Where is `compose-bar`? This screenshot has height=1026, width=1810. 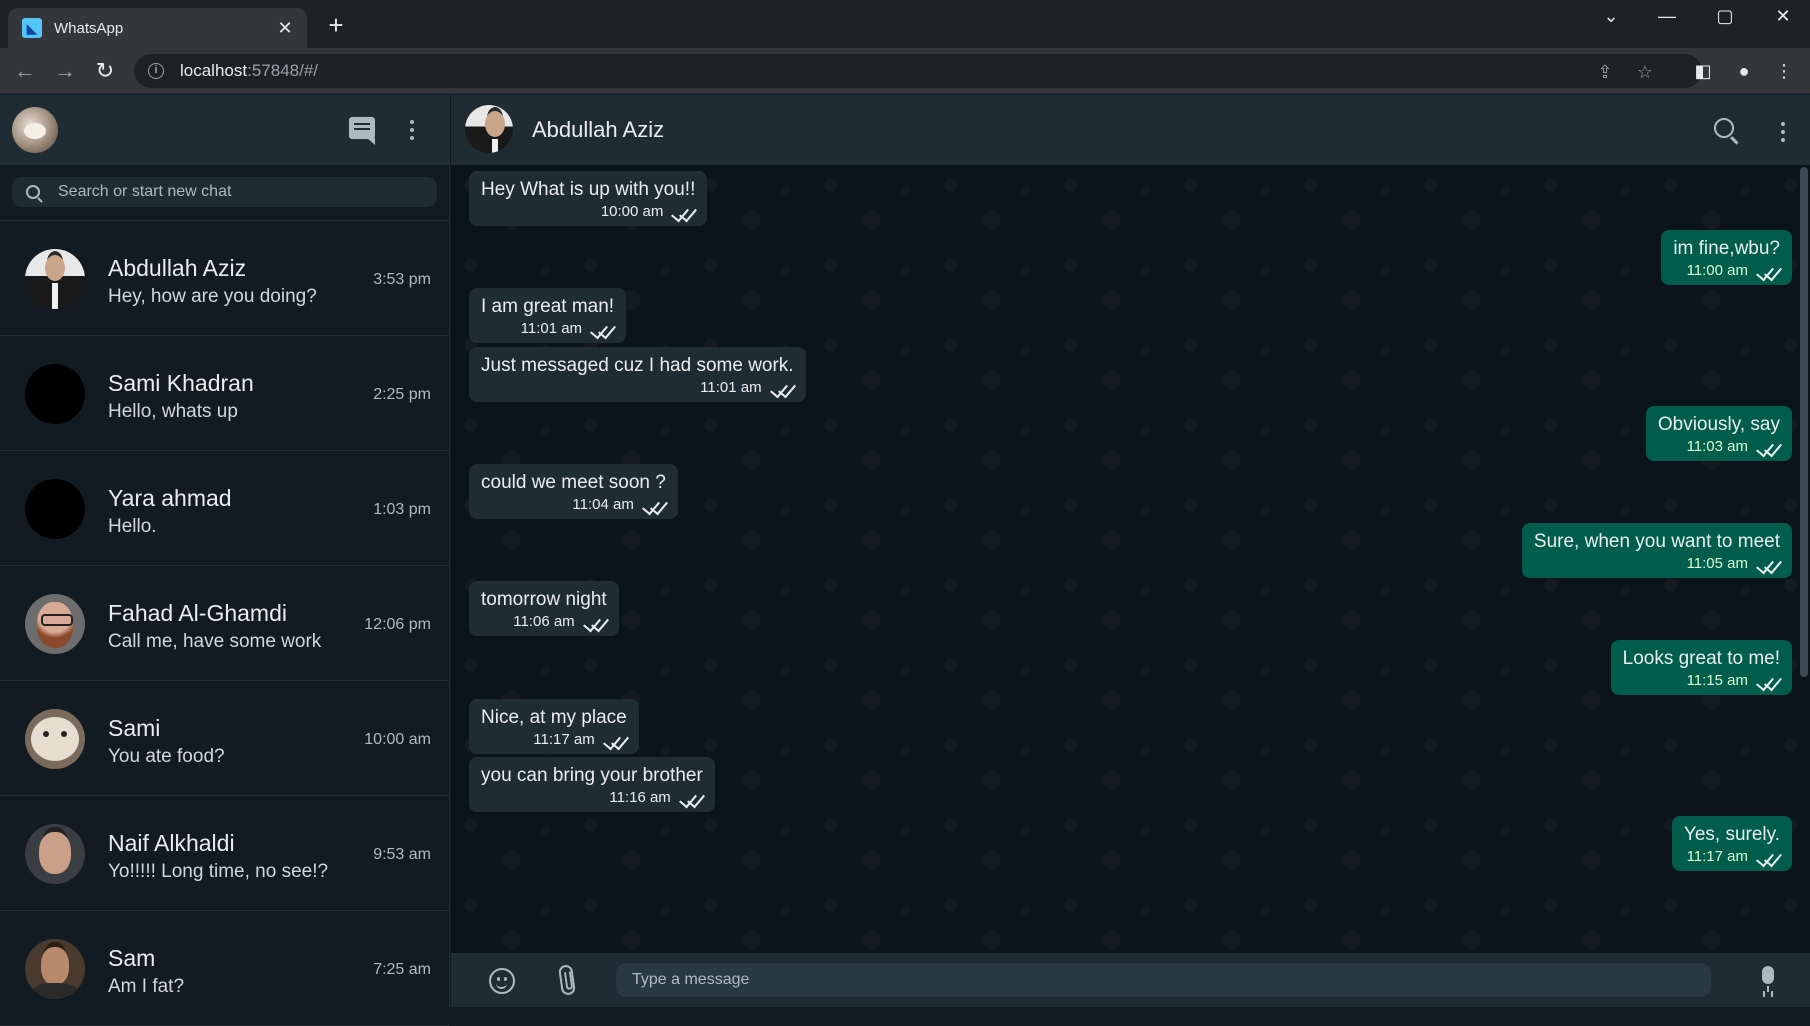 compose-bar is located at coordinates (1130, 980).